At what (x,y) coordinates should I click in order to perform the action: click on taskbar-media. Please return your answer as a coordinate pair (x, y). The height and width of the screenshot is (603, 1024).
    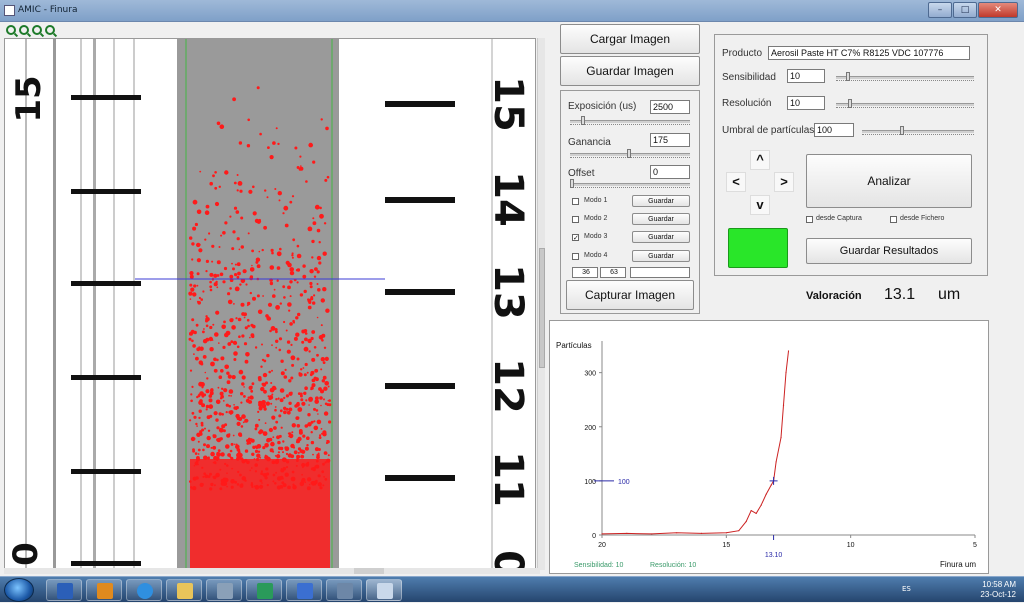
    Looking at the image, I should click on (104, 590).